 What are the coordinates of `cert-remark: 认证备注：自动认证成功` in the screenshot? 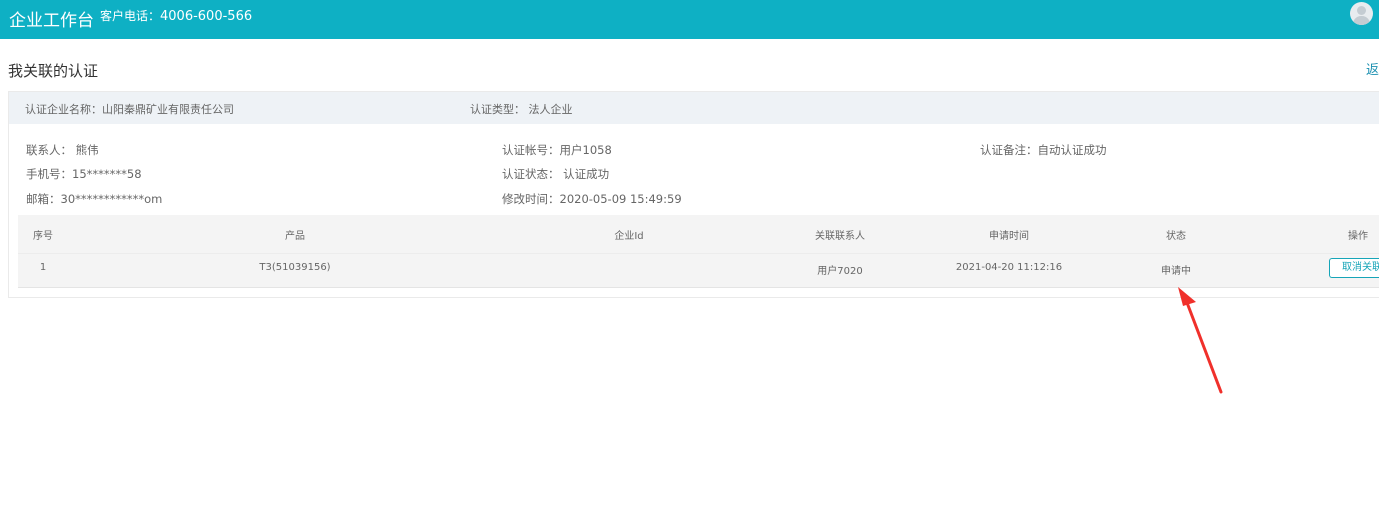 It's located at (1043, 150).